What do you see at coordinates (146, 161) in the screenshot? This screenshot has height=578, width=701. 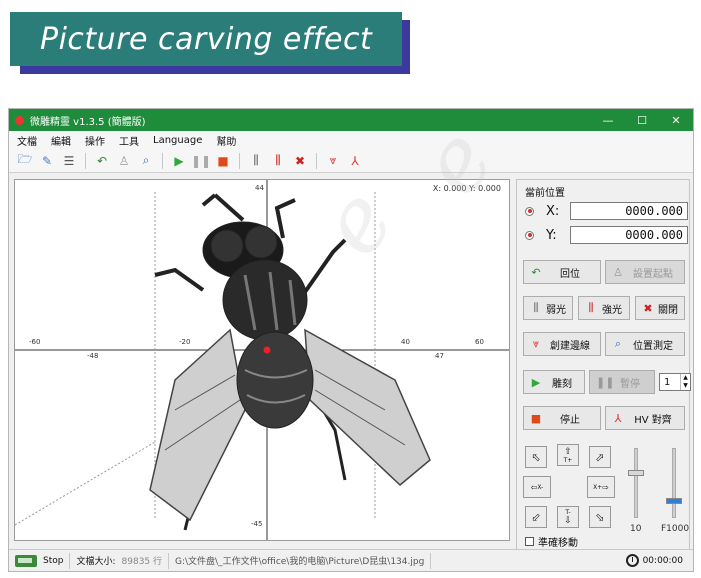 I see `zoom-icon: ⌕` at bounding box center [146, 161].